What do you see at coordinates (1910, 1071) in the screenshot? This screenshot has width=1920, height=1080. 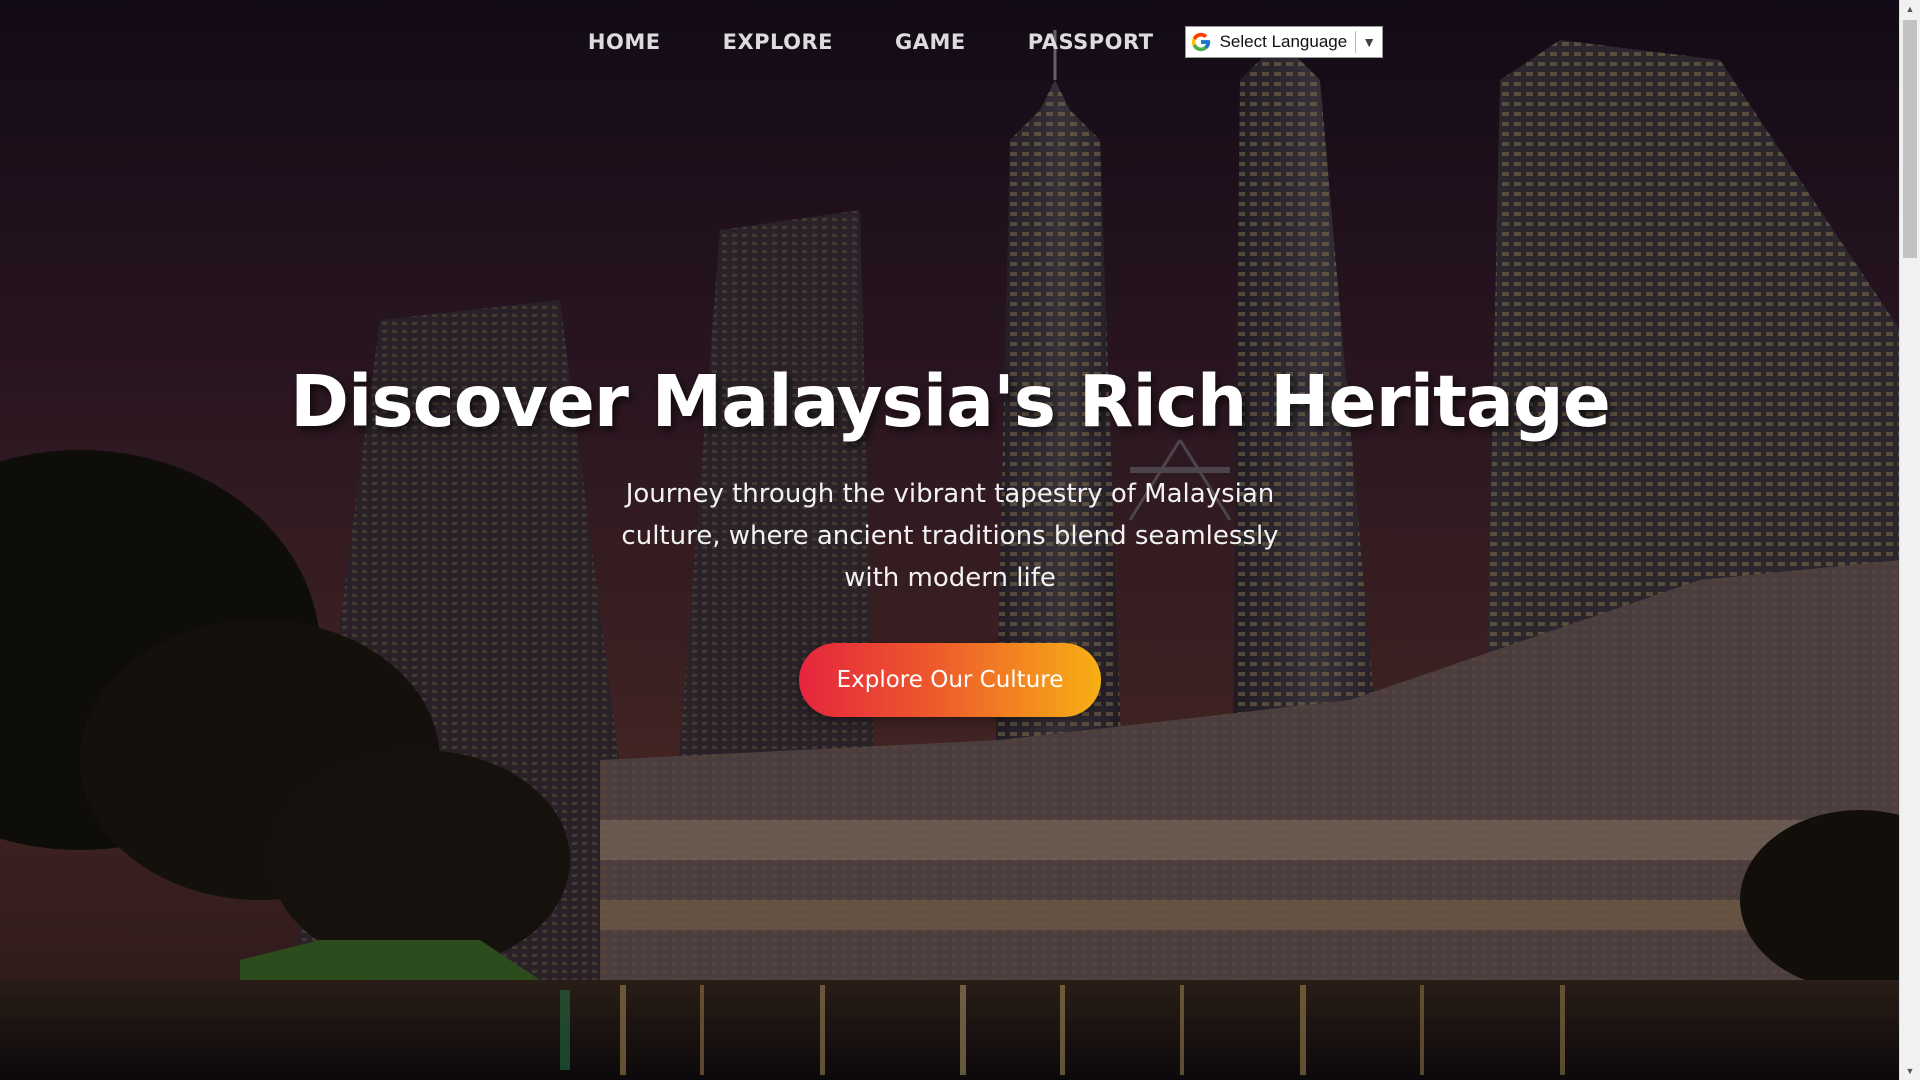 I see `scroll-down-arrow-icon: ▼` at bounding box center [1910, 1071].